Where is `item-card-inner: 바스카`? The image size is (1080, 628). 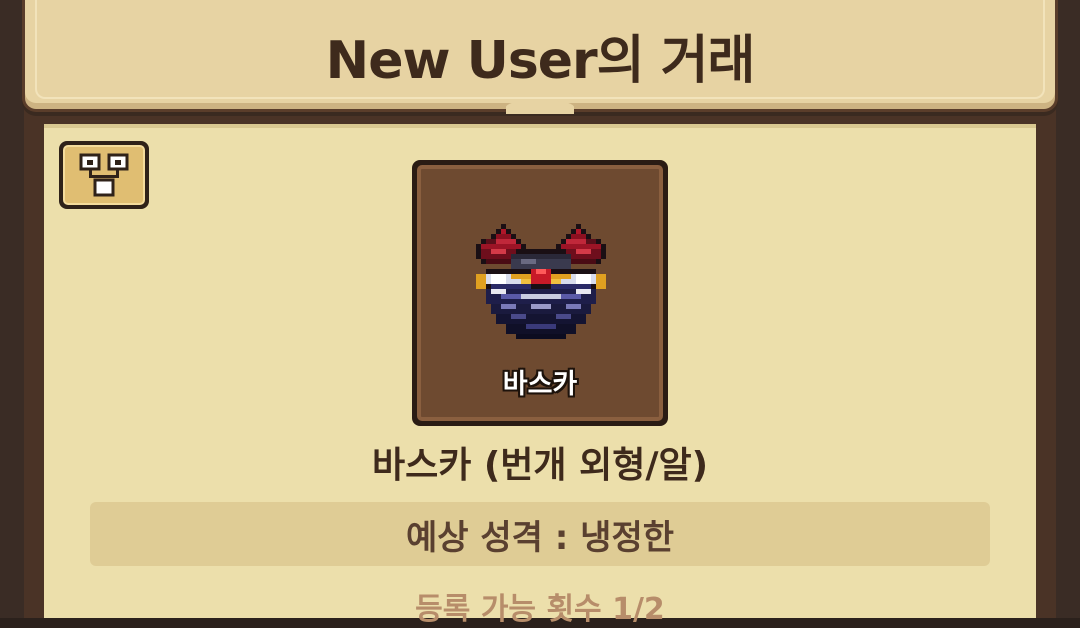 item-card-inner: 바스카 is located at coordinates (540, 293).